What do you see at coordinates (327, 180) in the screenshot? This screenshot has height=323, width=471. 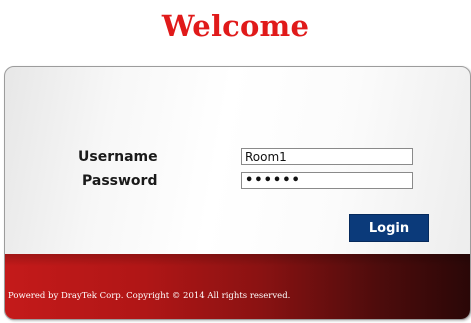 I see `password-input` at bounding box center [327, 180].